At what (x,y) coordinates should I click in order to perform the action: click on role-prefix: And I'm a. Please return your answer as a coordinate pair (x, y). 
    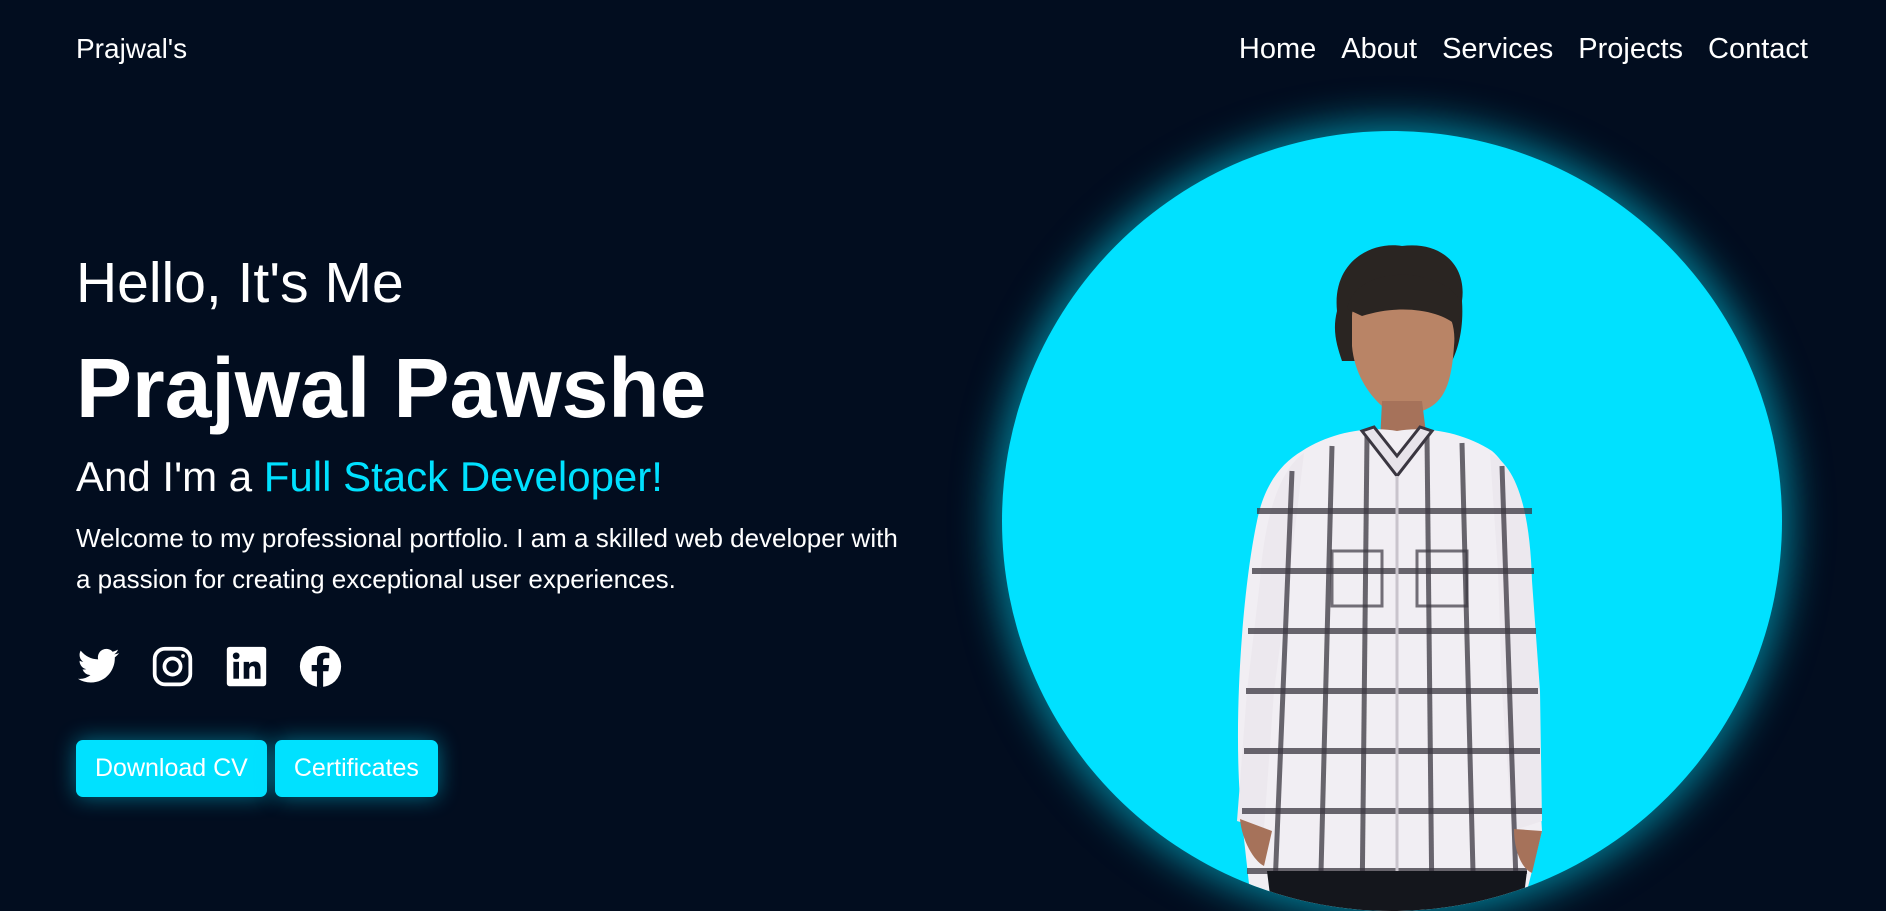
    Looking at the image, I should click on (170, 476).